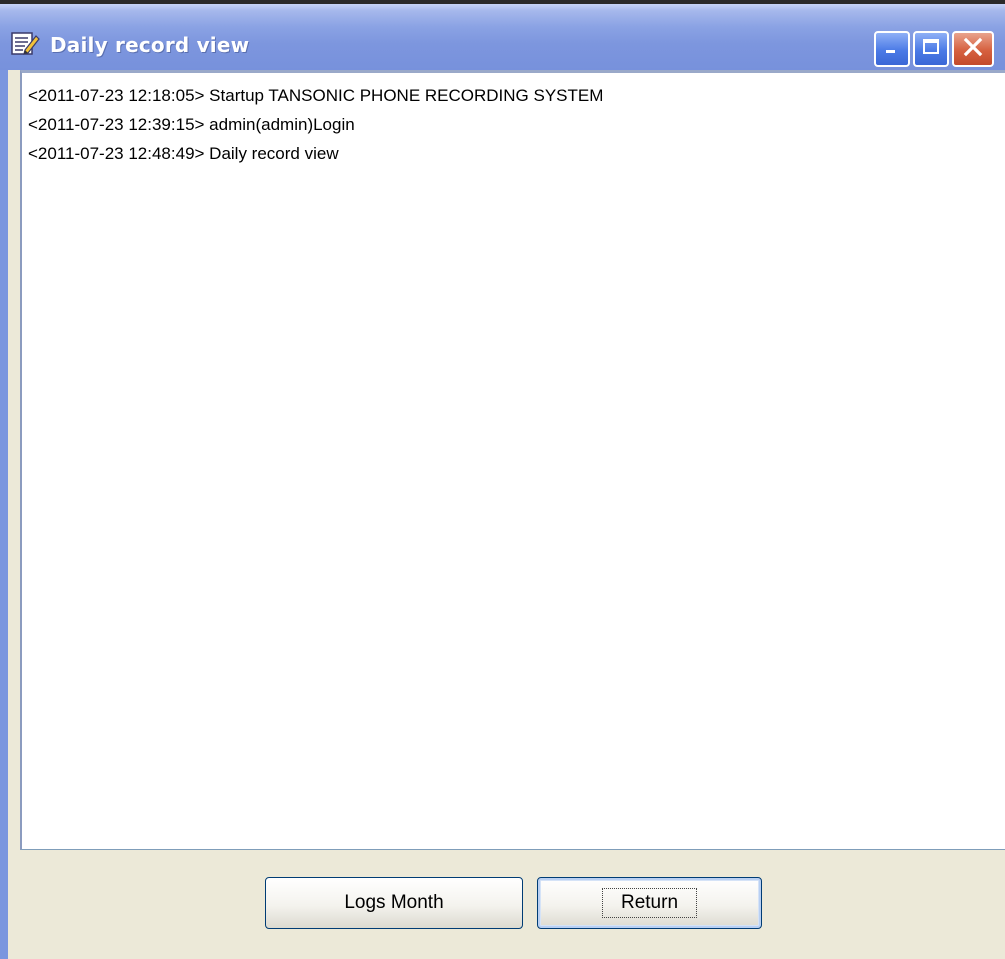  I want to click on logs-month-label: Logs Month, so click(394, 902).